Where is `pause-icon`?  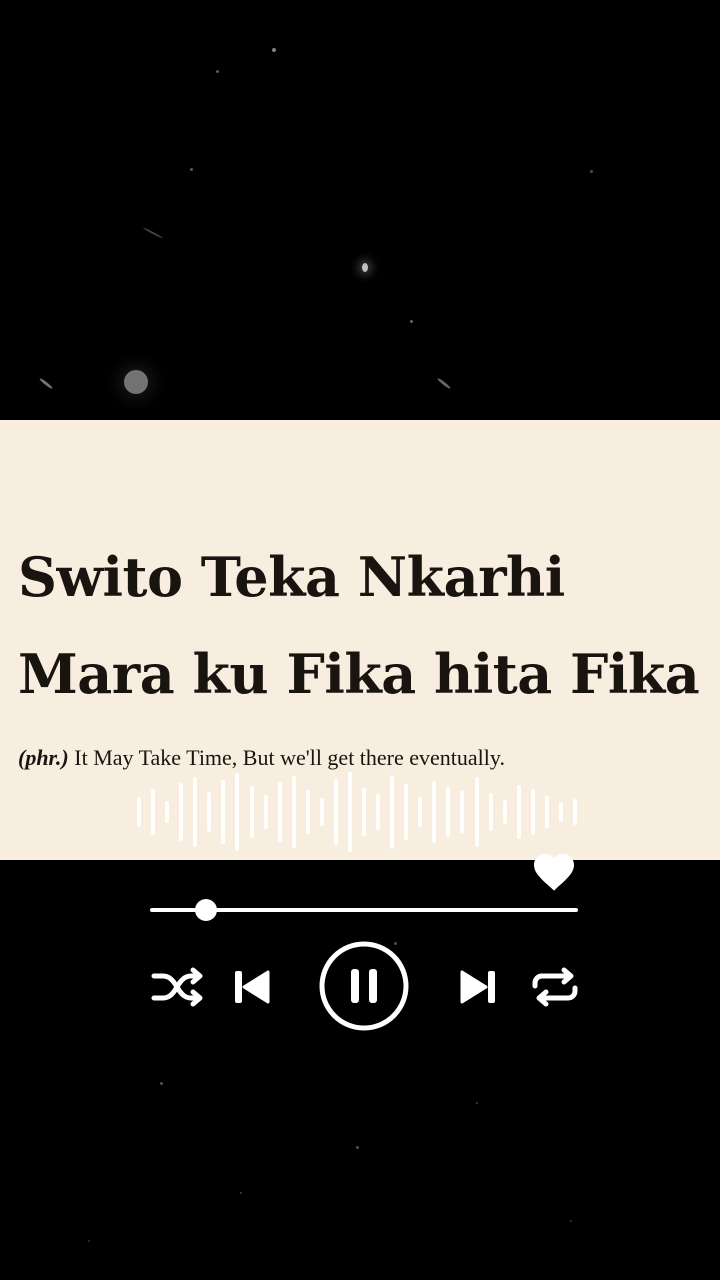
pause-icon is located at coordinates (355, 986).